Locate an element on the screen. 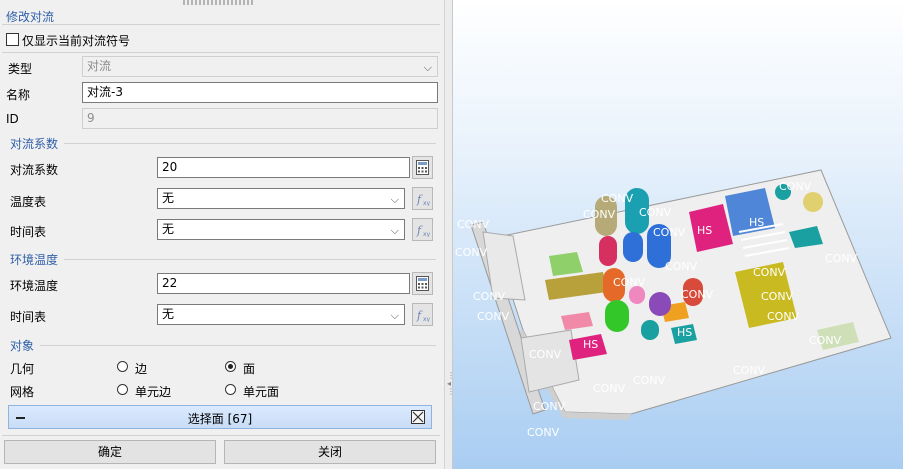 The width and height of the screenshot is (903, 469). name-label: 名称 is located at coordinates (18, 95).